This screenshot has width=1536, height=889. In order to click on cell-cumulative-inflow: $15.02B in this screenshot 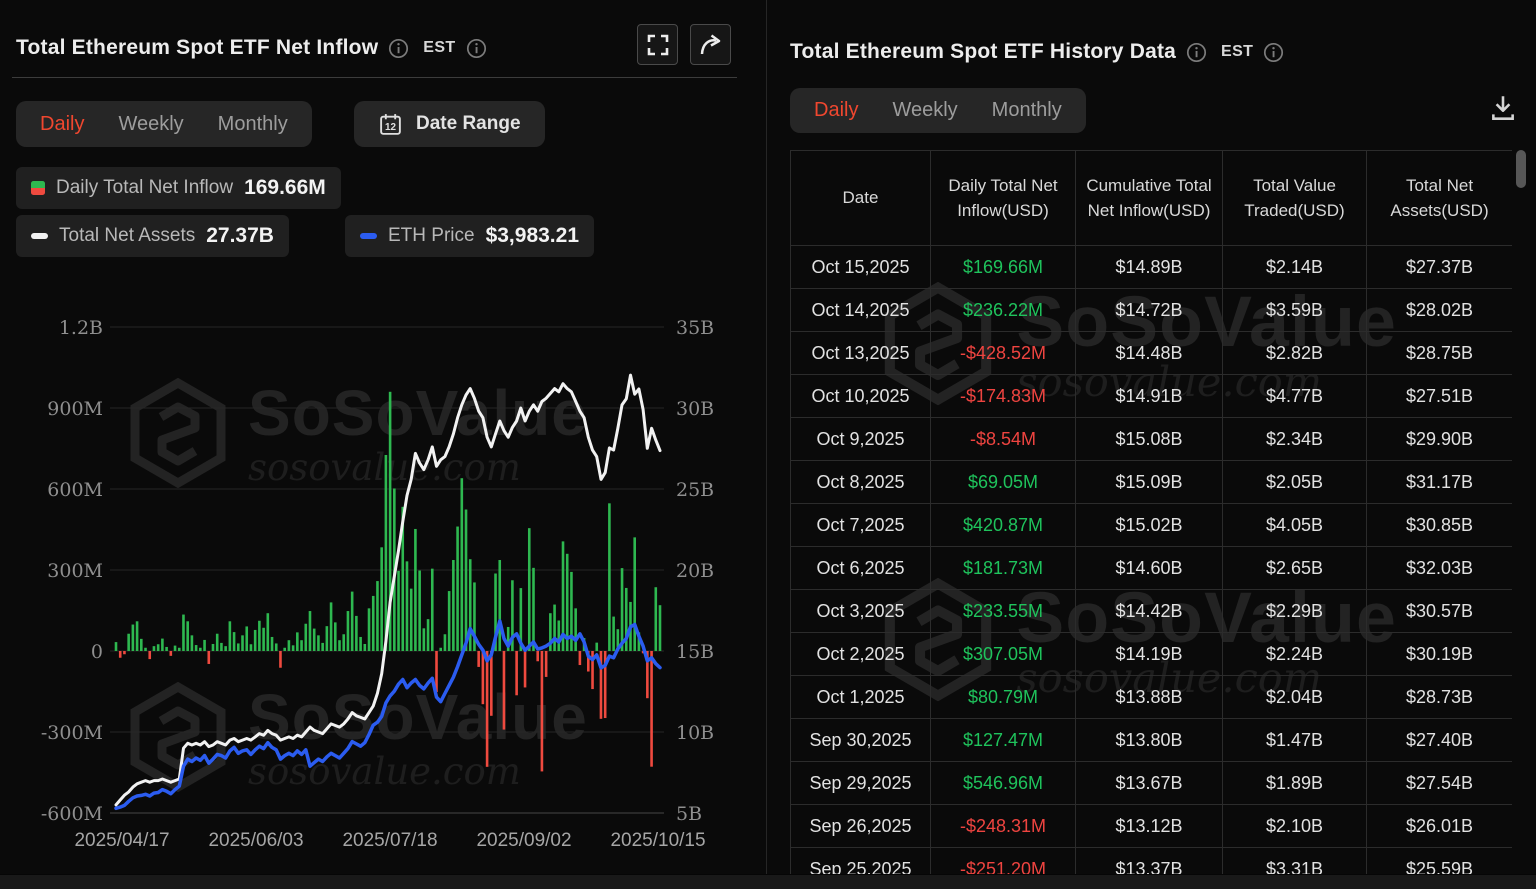, I will do `click(1149, 525)`.